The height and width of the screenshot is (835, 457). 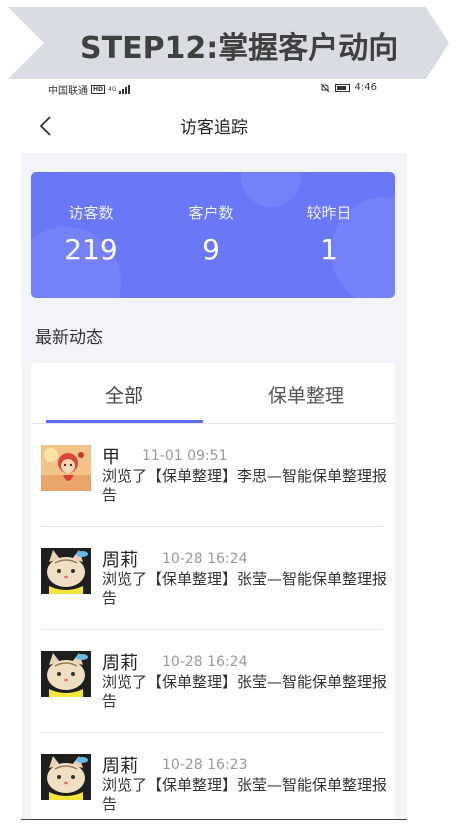 What do you see at coordinates (124, 421) in the screenshot?
I see `tab-active-indicator` at bounding box center [124, 421].